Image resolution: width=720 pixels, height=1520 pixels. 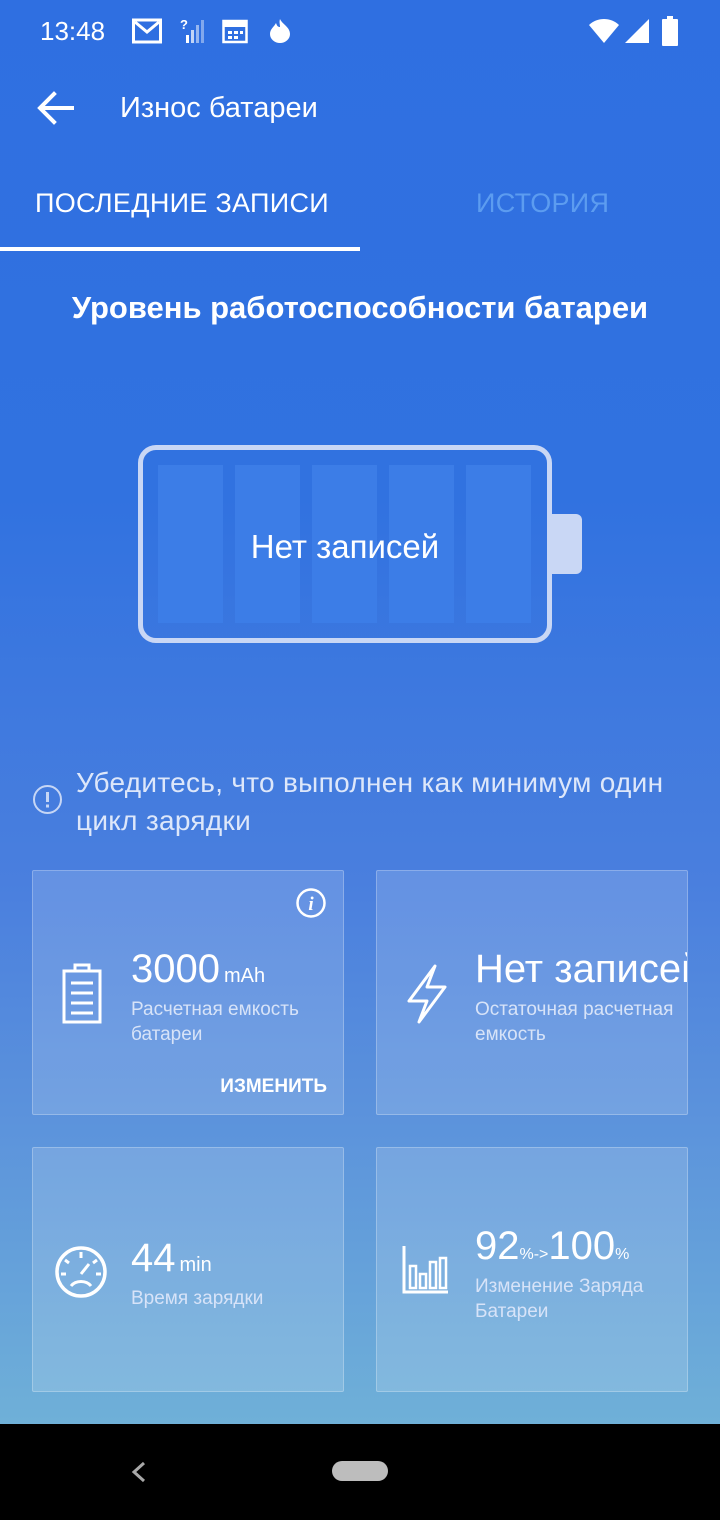 I want to click on charge-time-label: Время зарядки, so click(x=197, y=1298).